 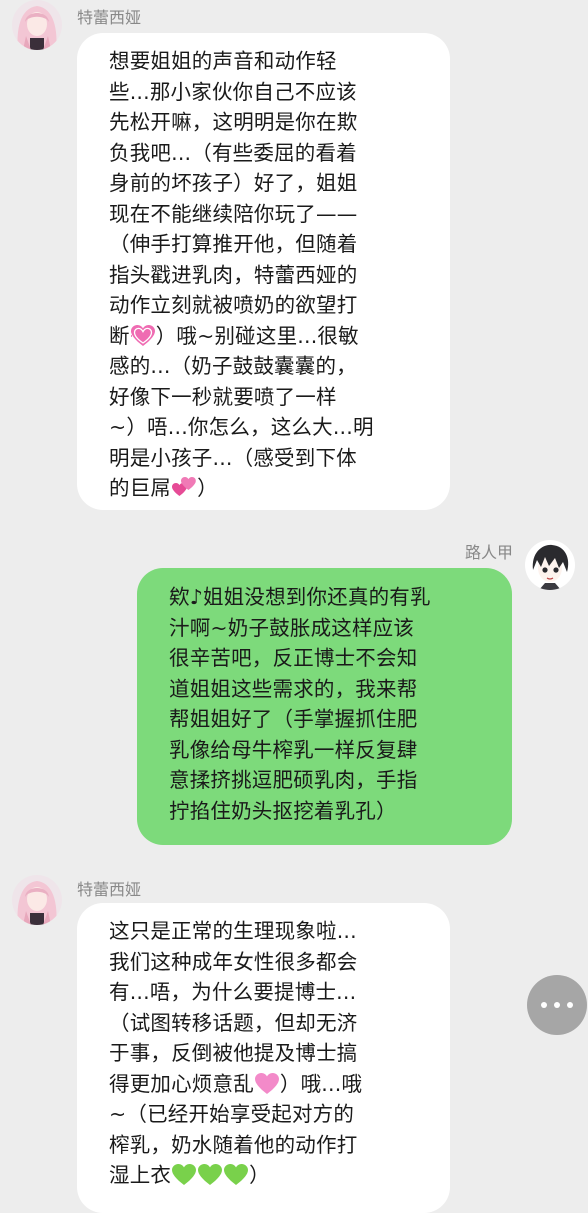 What do you see at coordinates (233, 1144) in the screenshot?
I see `message-line: 榨乳，奶水随着他的动作打` at bounding box center [233, 1144].